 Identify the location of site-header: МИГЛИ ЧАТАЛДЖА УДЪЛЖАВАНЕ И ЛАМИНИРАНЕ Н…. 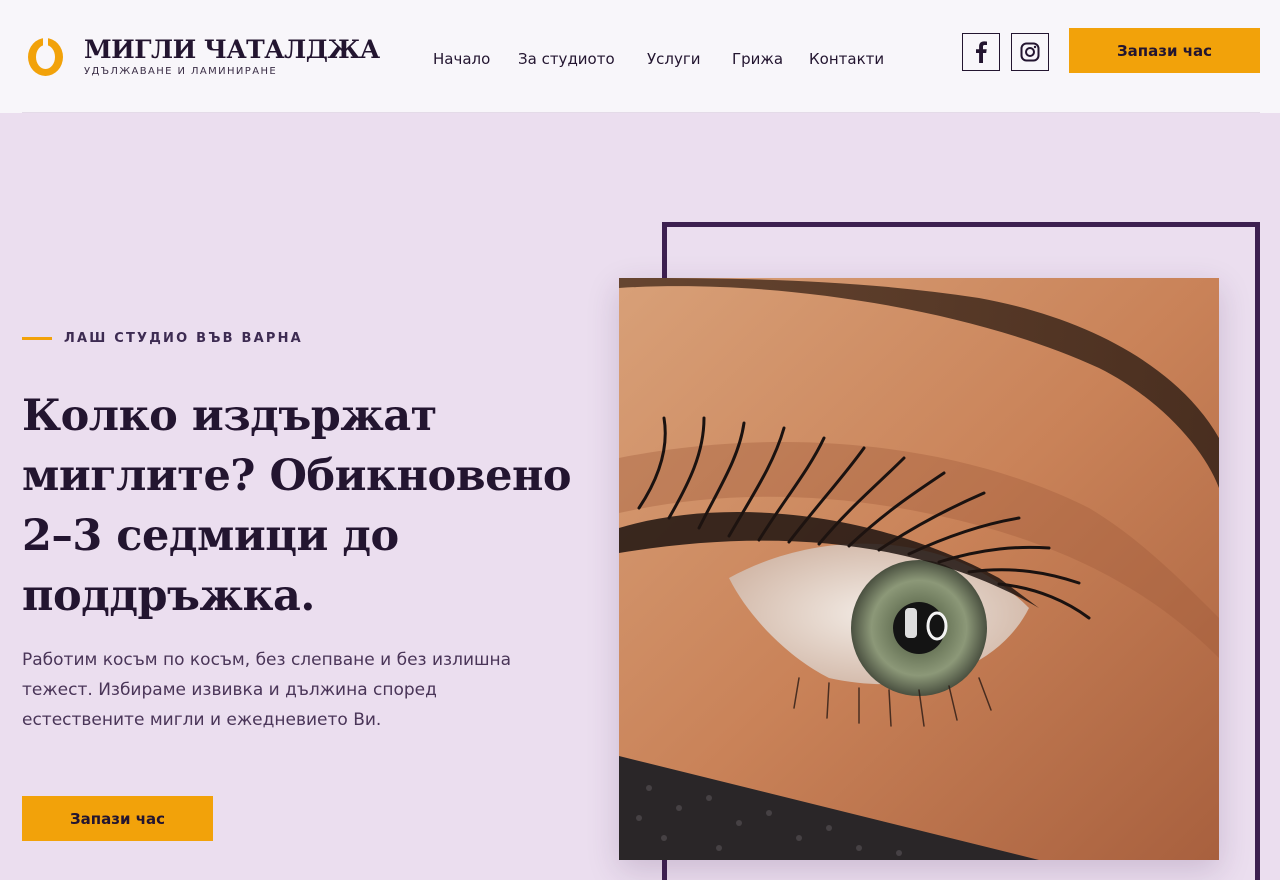
(640, 56).